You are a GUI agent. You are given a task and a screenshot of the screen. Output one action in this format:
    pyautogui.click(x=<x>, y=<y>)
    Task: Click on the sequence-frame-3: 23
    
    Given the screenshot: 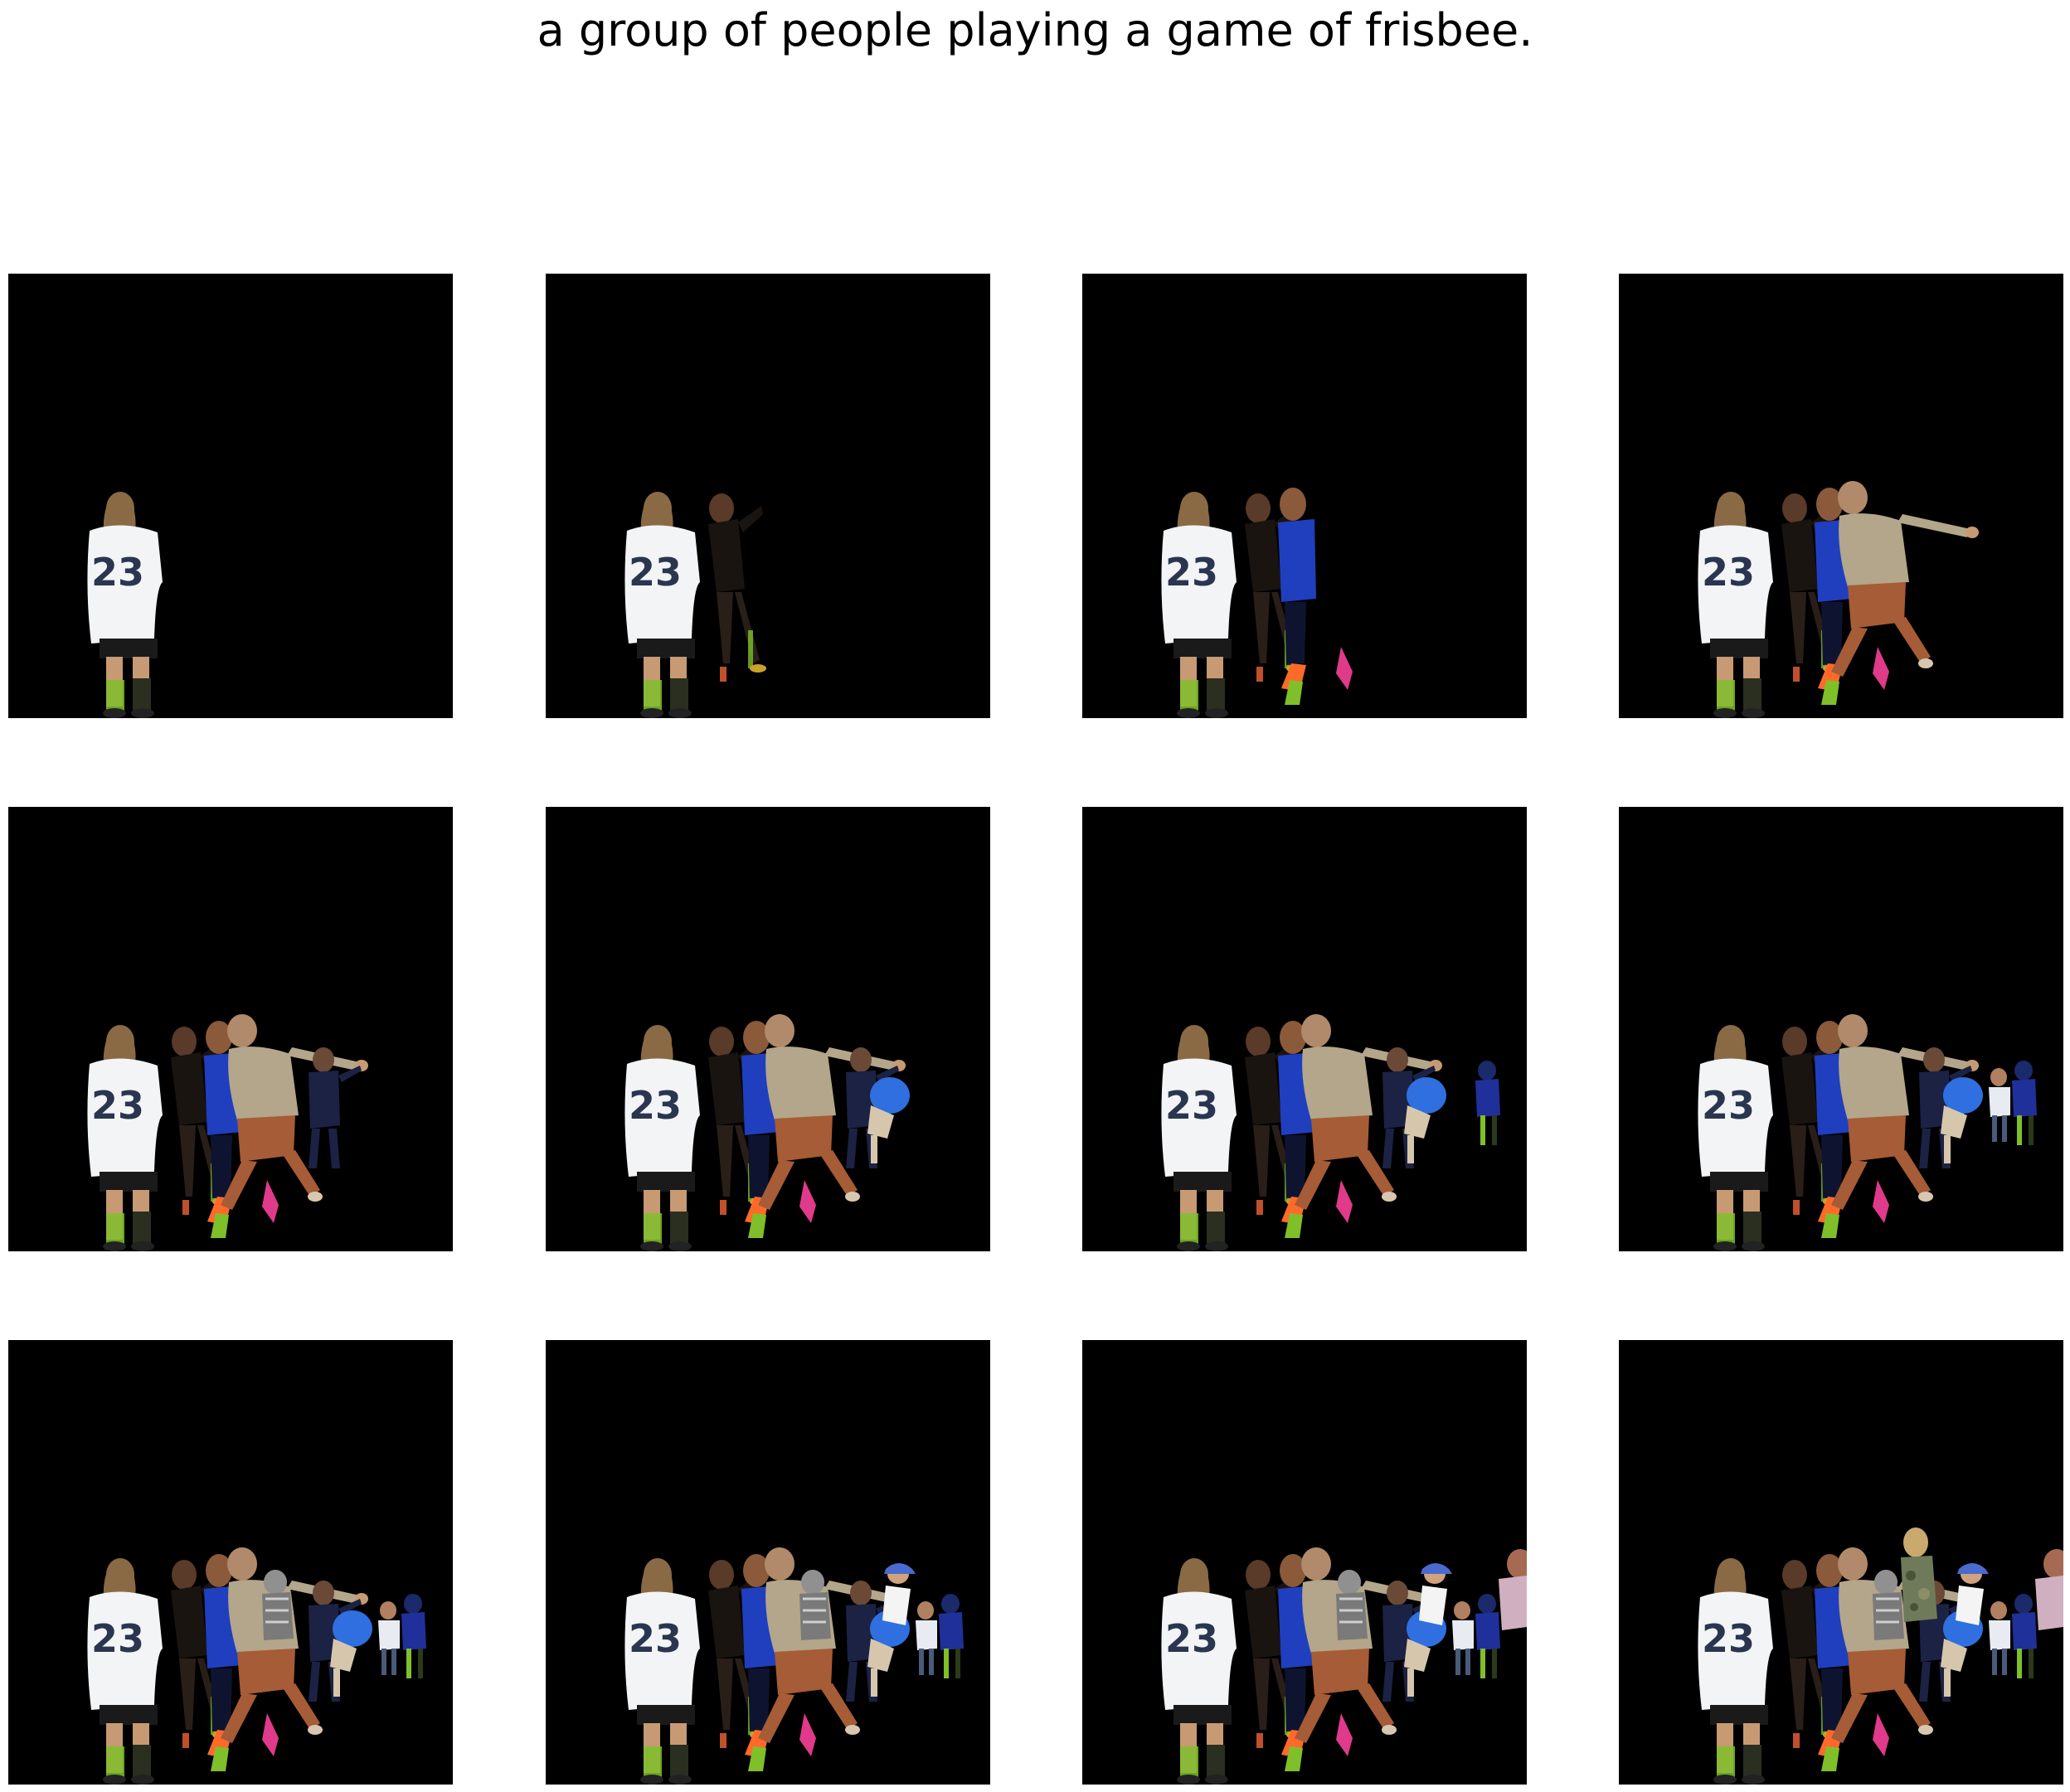 What is the action you would take?
    pyautogui.click(x=1305, y=496)
    